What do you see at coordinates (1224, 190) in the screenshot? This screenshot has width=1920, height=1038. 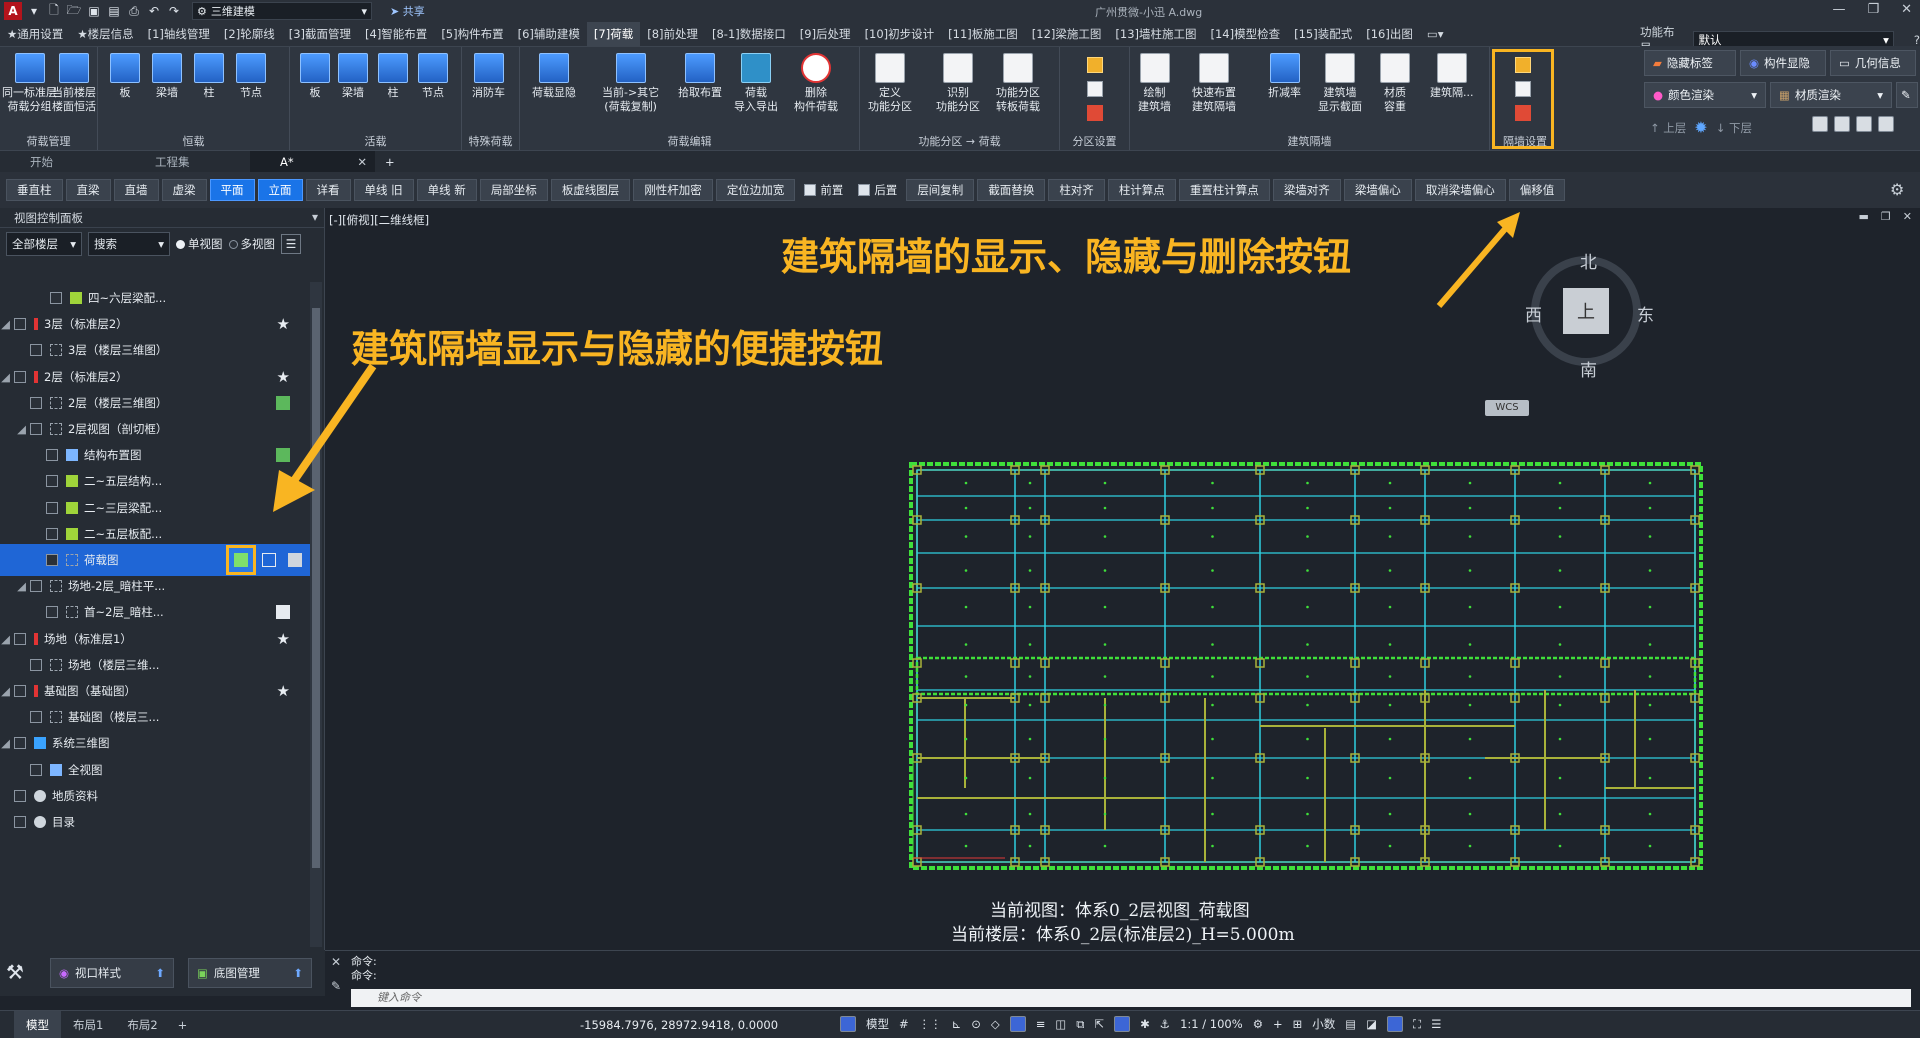 I see `toolbar-button: 重置柱计算点` at bounding box center [1224, 190].